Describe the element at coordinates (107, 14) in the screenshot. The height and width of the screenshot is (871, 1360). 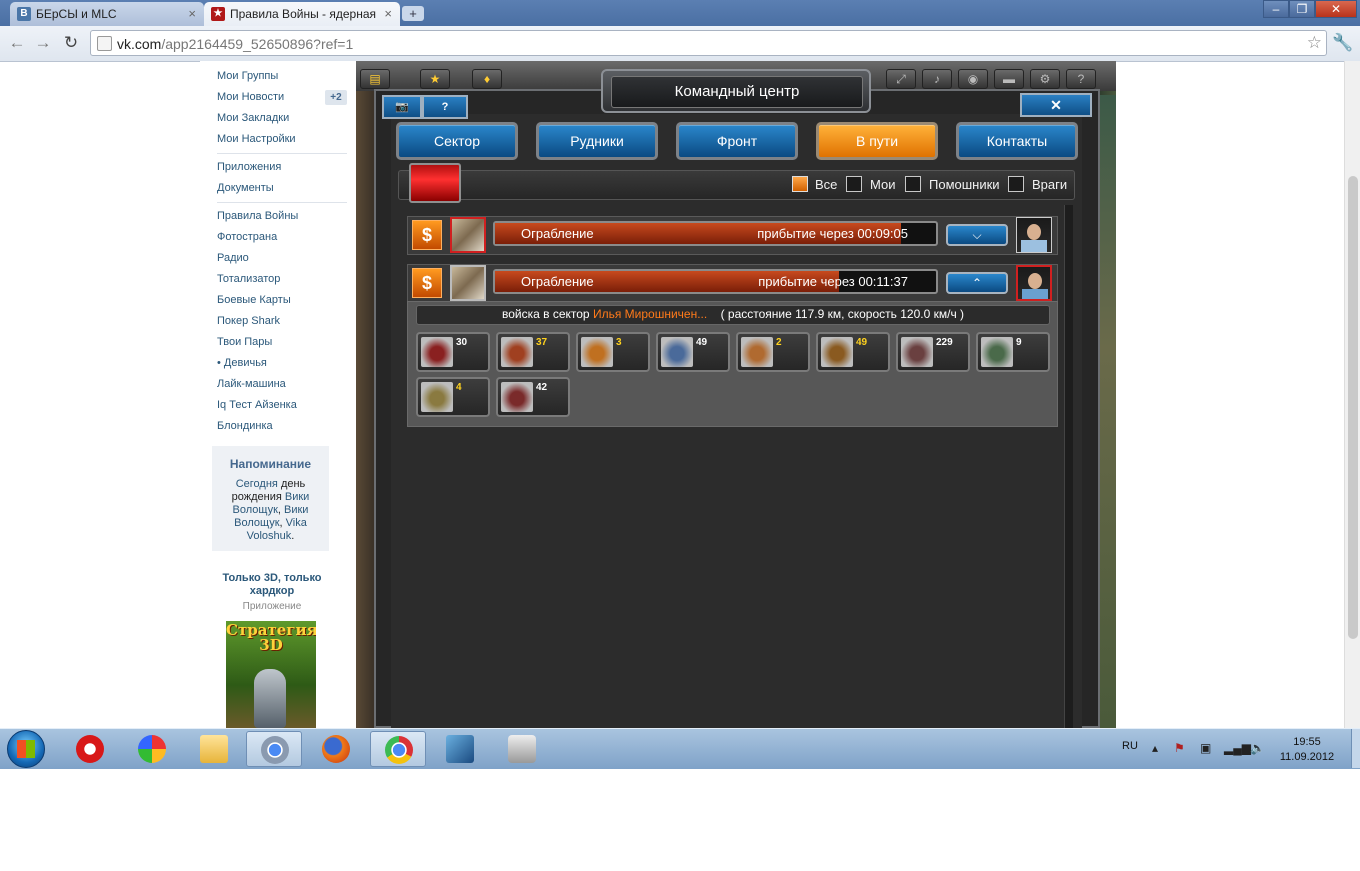
I see `browser-tab-1: B БЕрСЫ и MLC ×` at that location.